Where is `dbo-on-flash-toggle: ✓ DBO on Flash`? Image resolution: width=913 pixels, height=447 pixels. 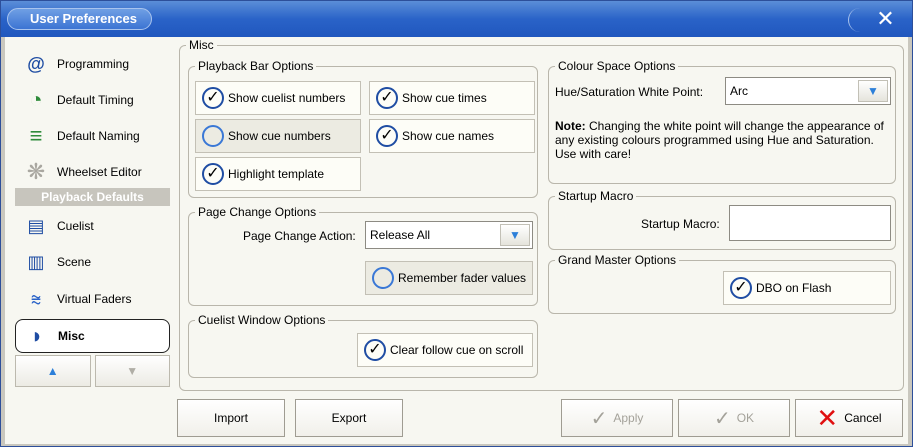
dbo-on-flash-toggle: ✓ DBO on Flash is located at coordinates (807, 288).